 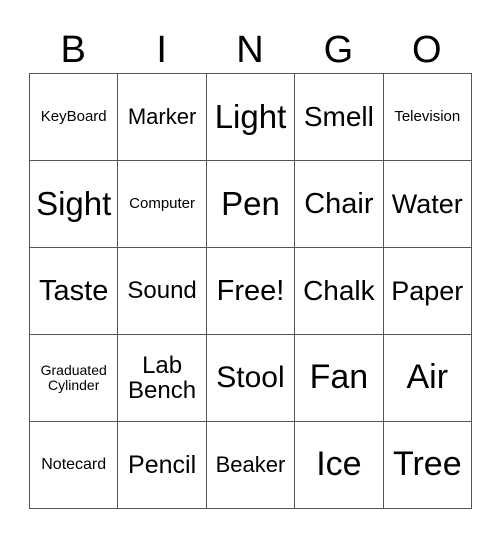 I want to click on bingo-cell: Free!, so click(x=250, y=291).